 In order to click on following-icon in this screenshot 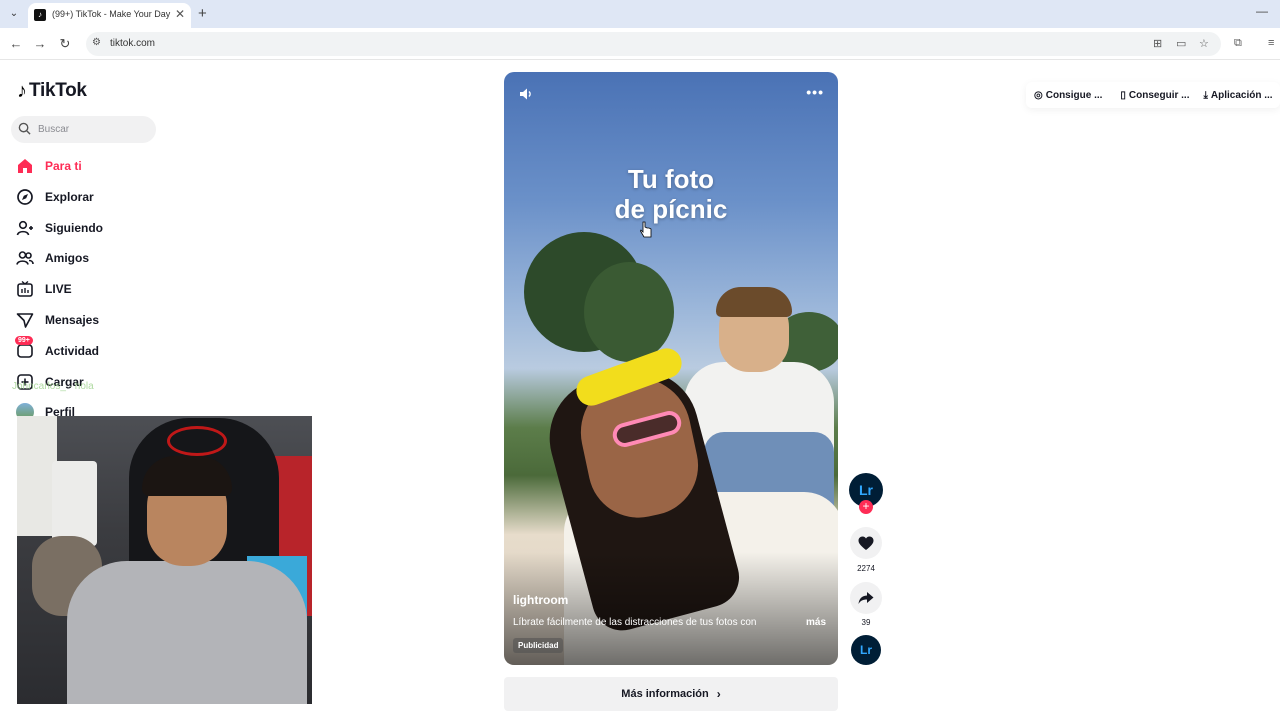, I will do `click(25, 228)`.